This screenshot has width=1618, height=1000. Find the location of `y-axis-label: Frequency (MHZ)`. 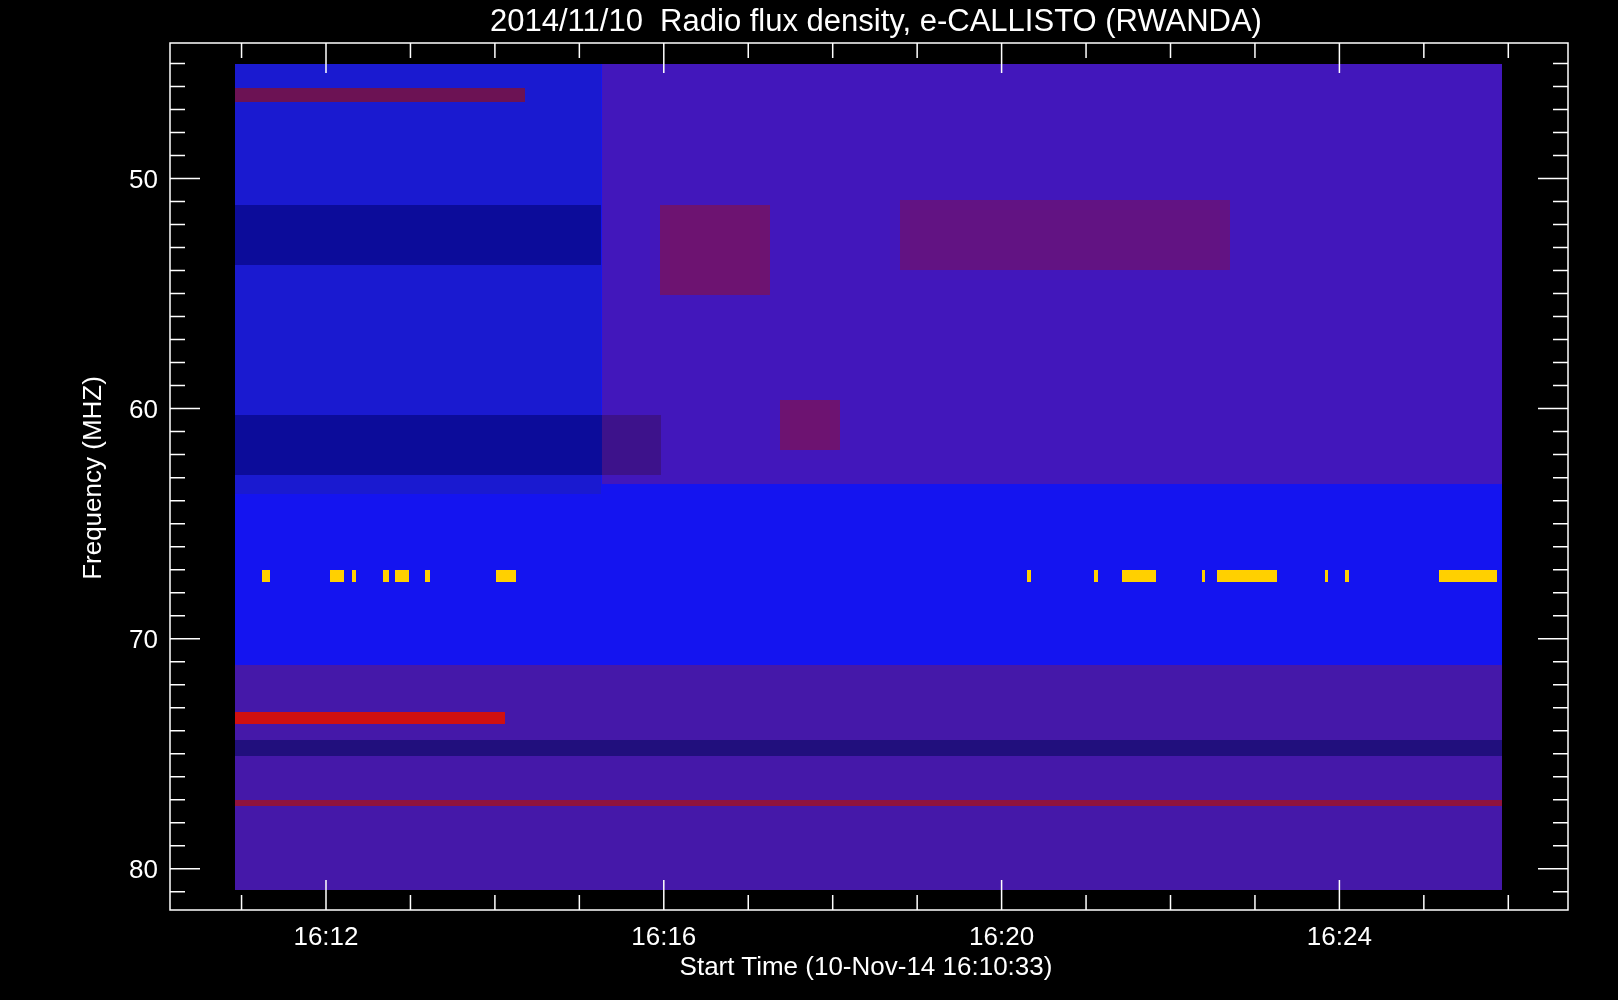

y-axis-label: Frequency (MHZ) is located at coordinates (92, 478).